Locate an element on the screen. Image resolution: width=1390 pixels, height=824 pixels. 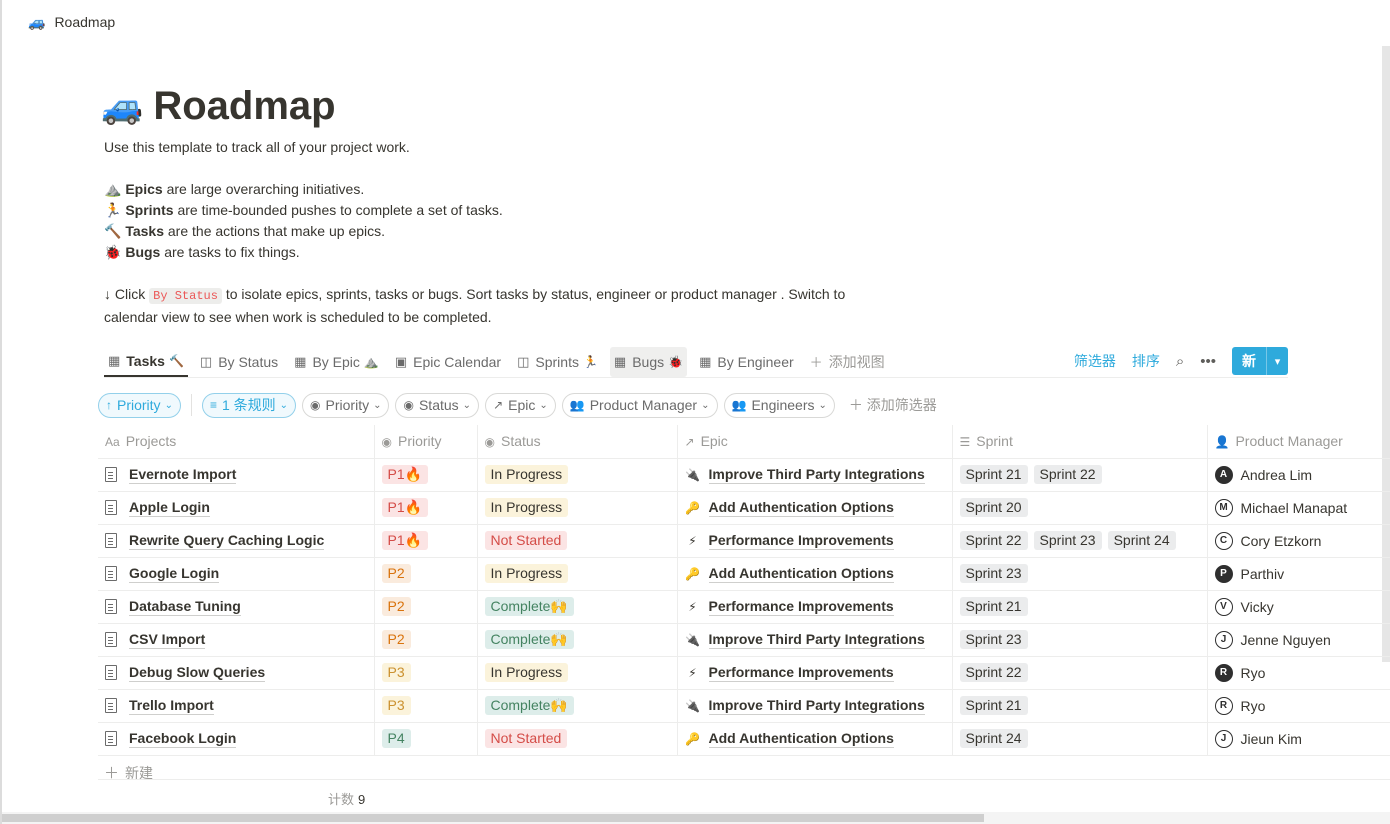
cell-status: Not Started is located at coordinates (577, 541).